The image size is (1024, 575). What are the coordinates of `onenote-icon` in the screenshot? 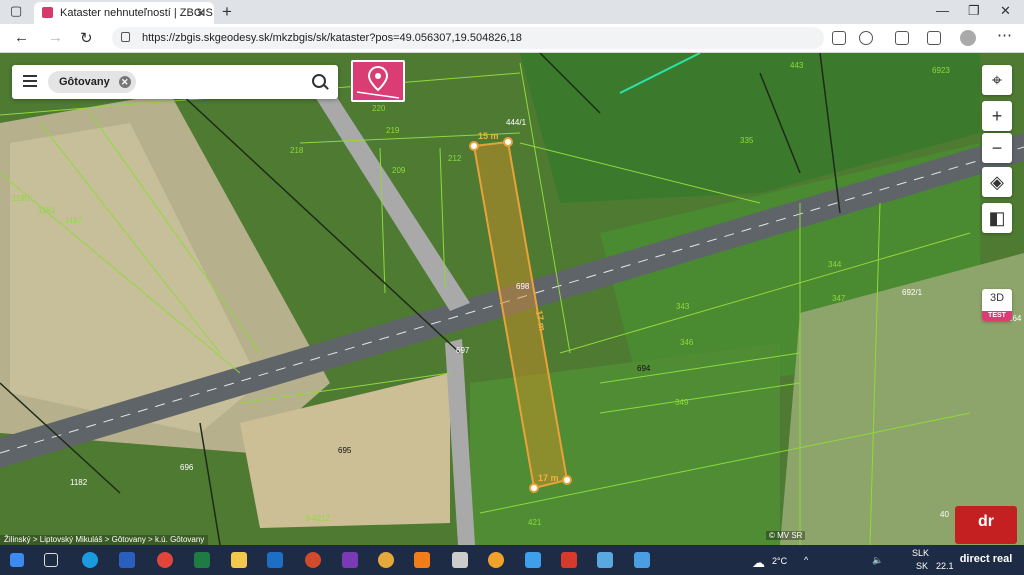 It's located at (350, 560).